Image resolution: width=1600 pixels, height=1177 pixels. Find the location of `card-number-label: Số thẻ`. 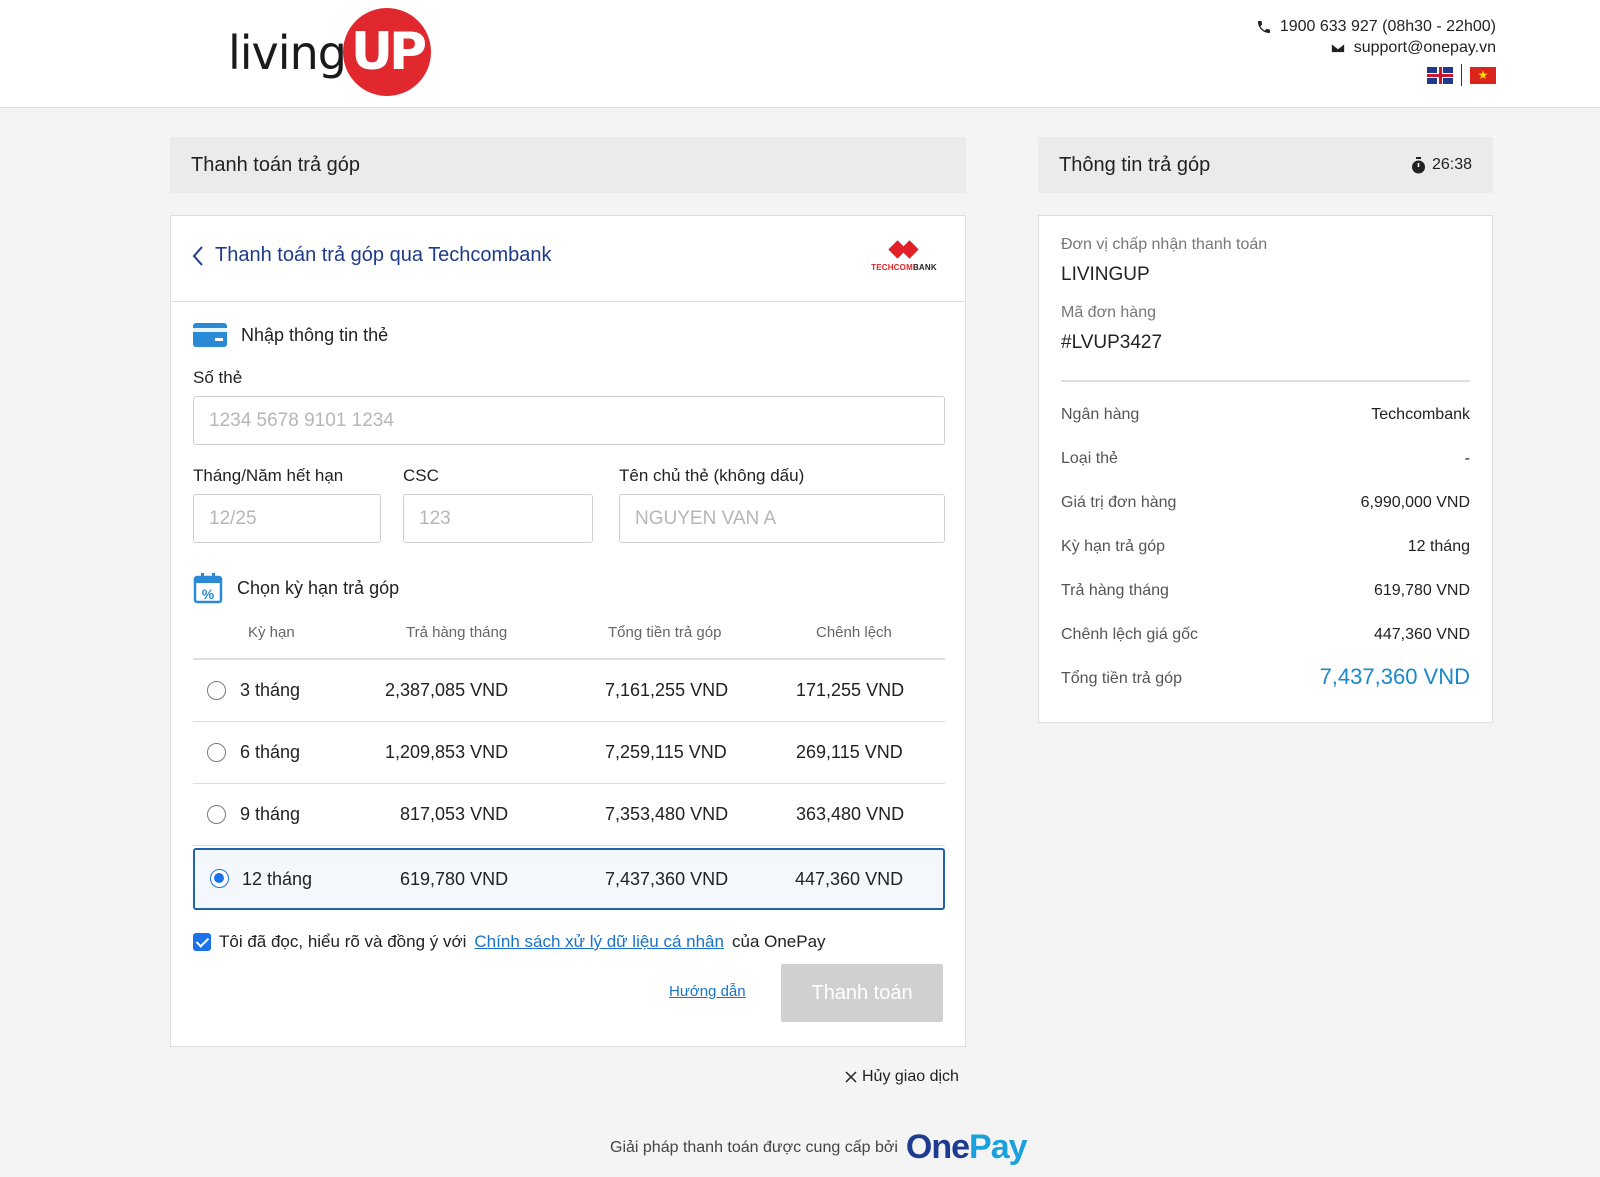

card-number-label: Số thẻ is located at coordinates (218, 377).